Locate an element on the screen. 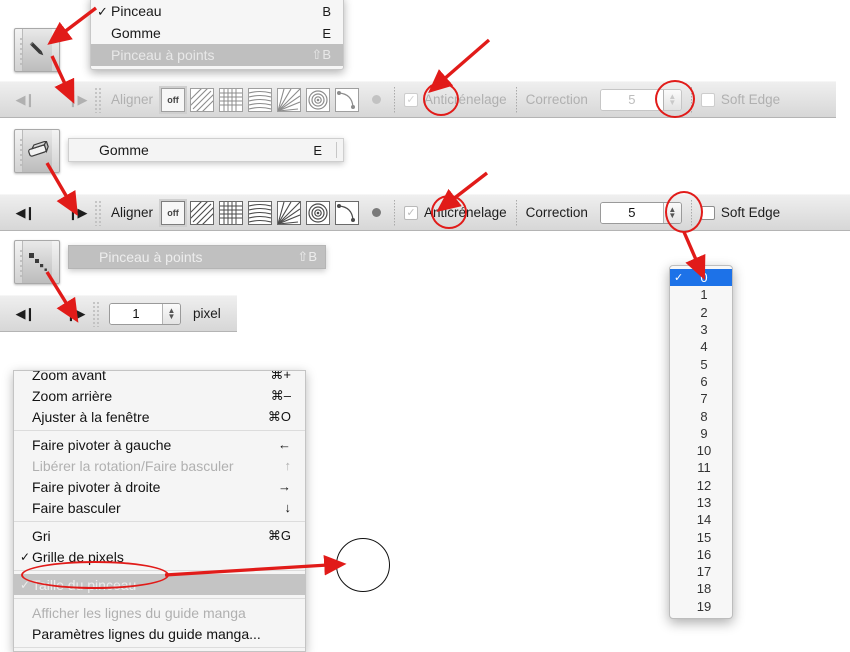 Image resolution: width=850 pixels, height=652 pixels. brush-size-stepper: 1 ▲ ▼ is located at coordinates (145, 313).